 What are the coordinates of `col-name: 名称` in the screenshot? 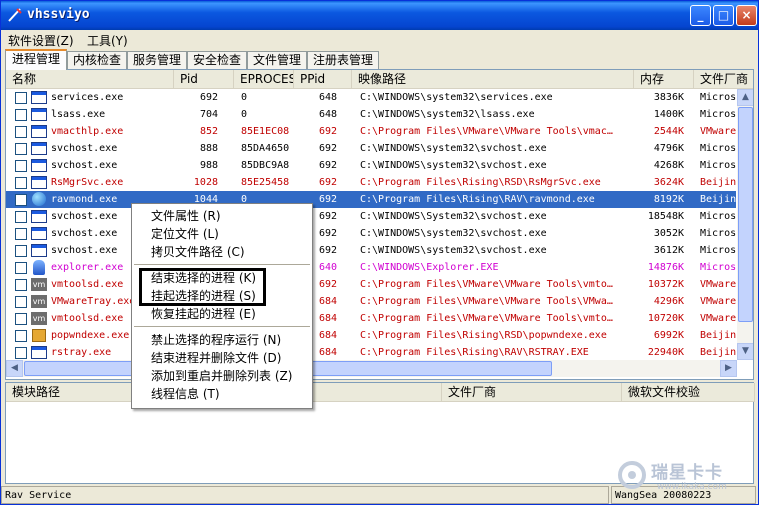 It's located at (90, 79).